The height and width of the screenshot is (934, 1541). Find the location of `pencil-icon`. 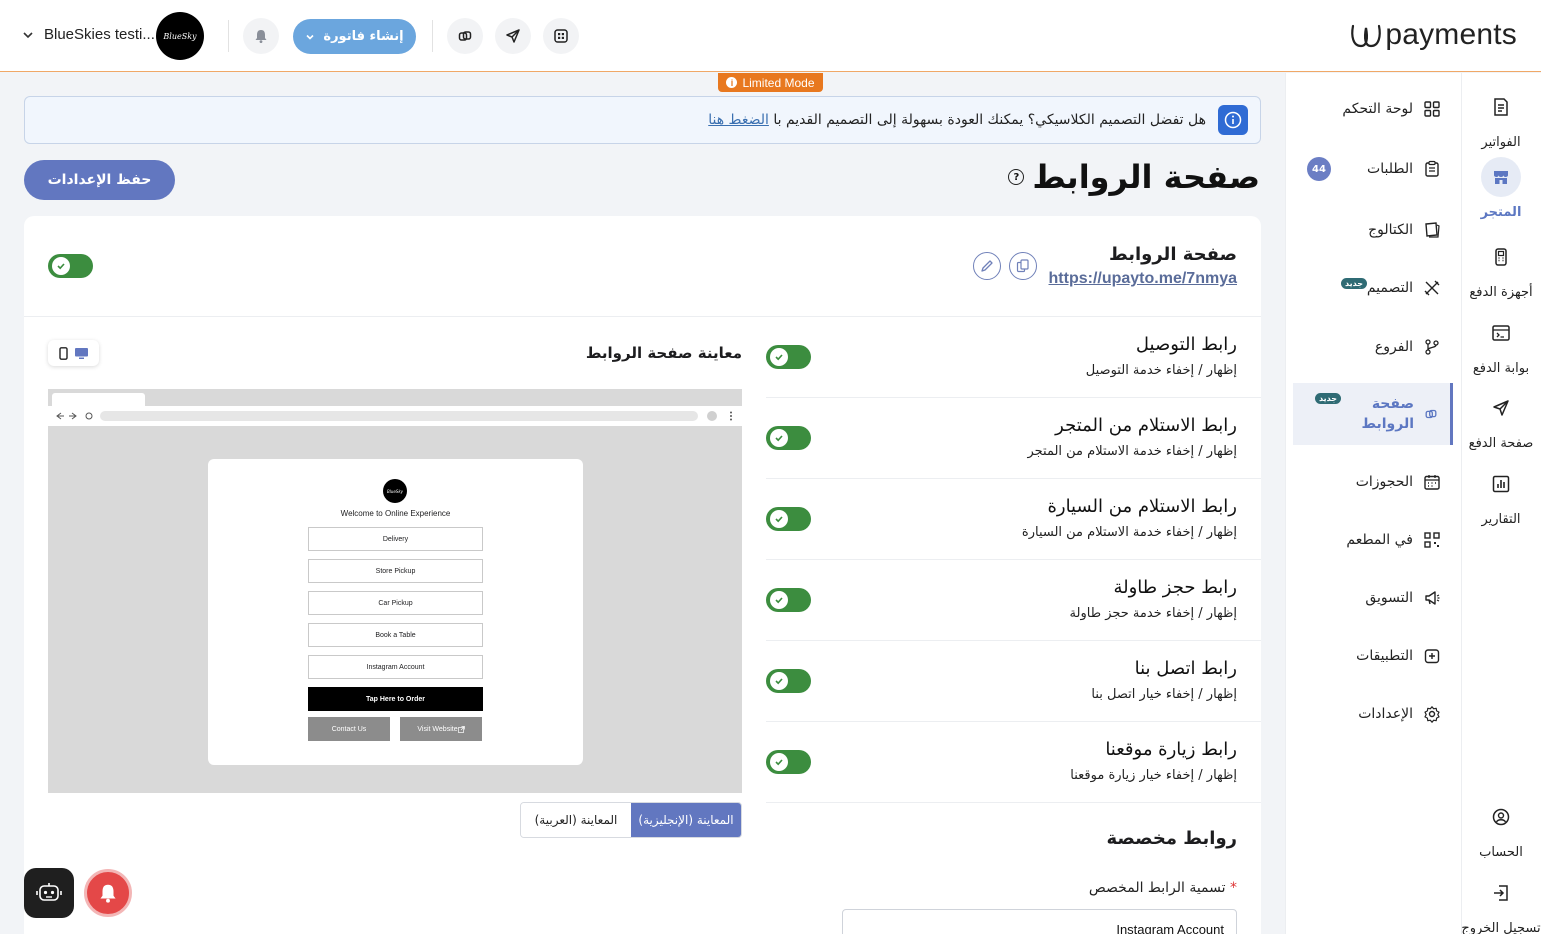

pencil-icon is located at coordinates (987, 266).